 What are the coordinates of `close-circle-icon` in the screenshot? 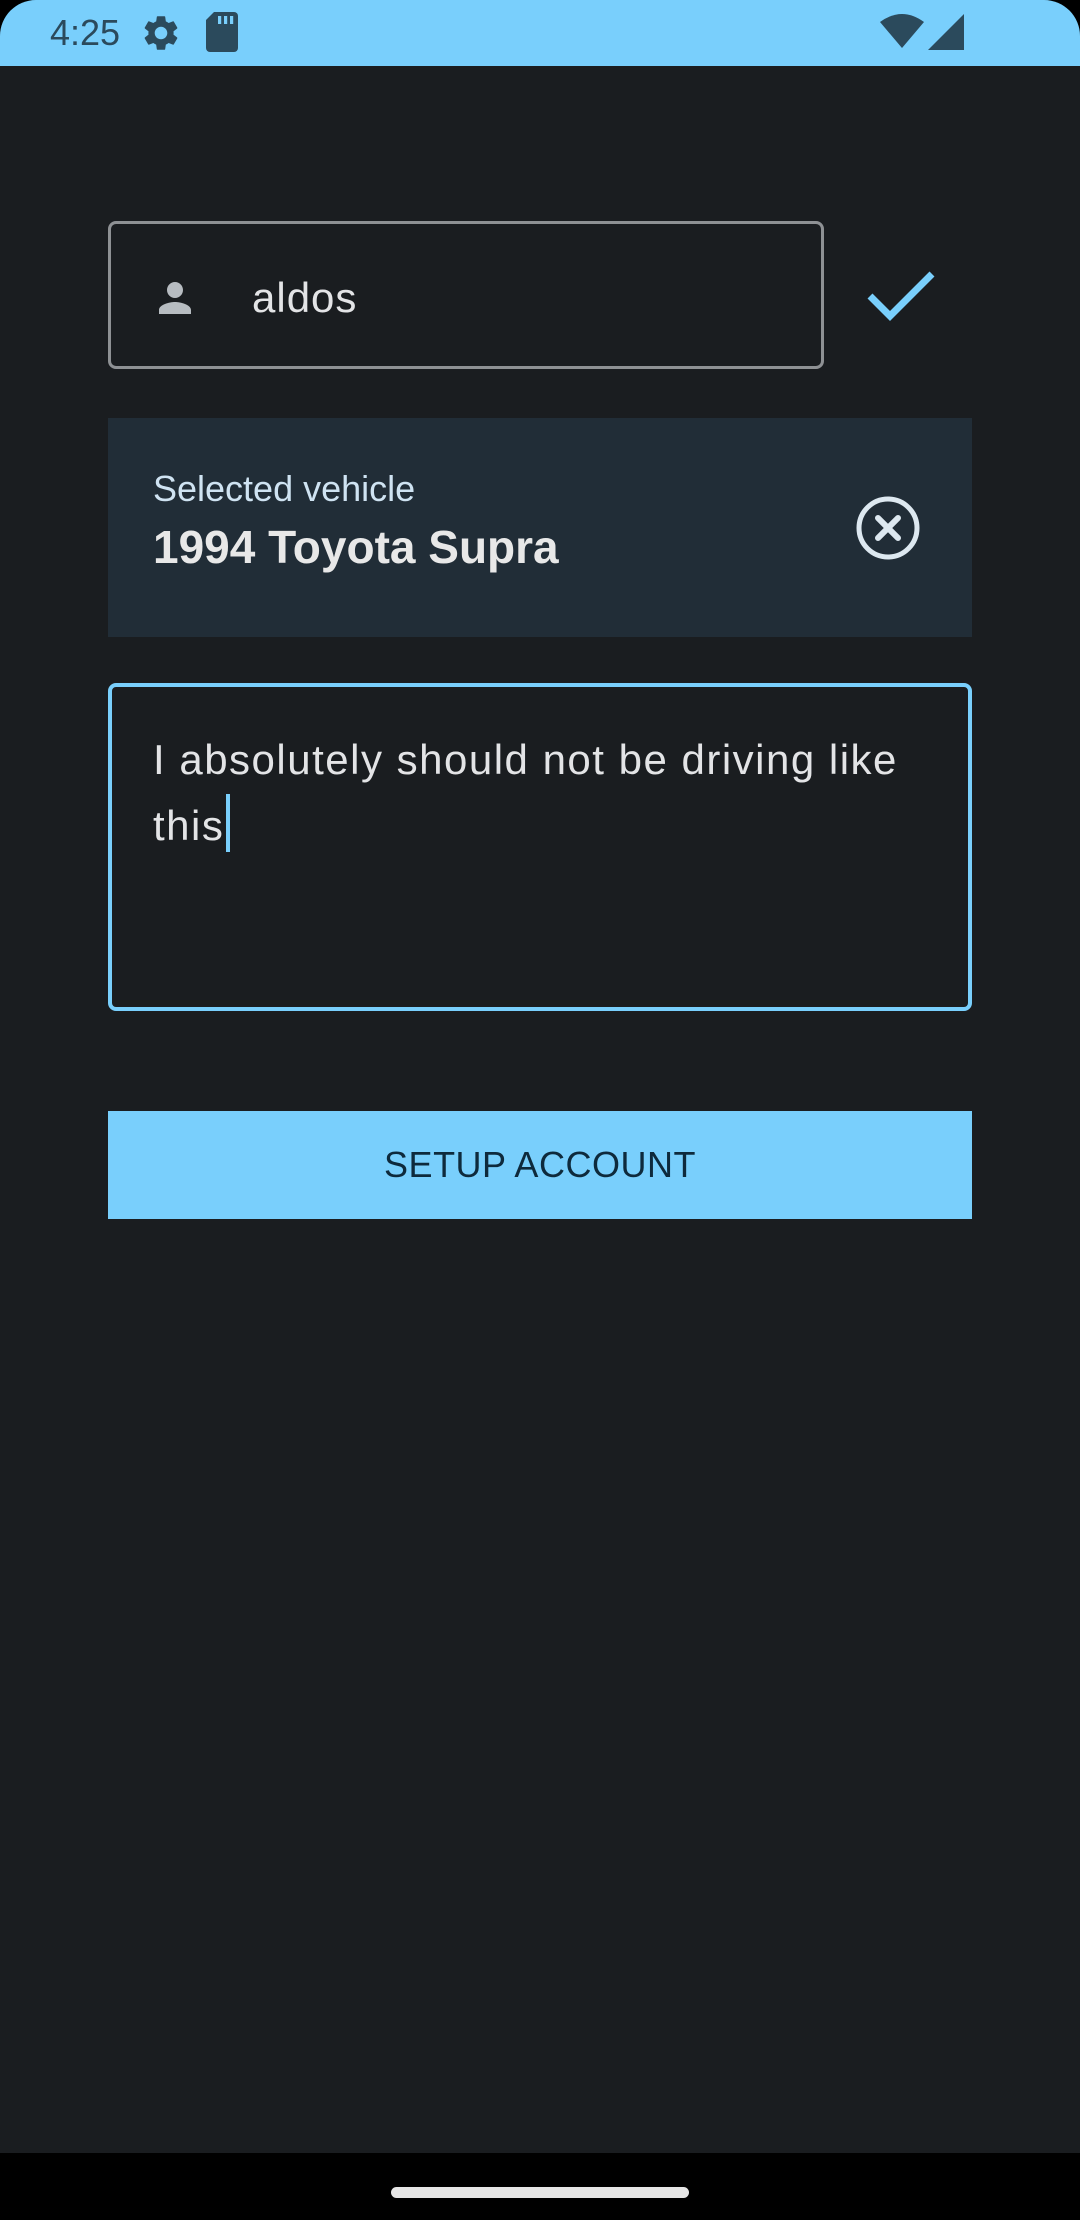 It's located at (888, 528).